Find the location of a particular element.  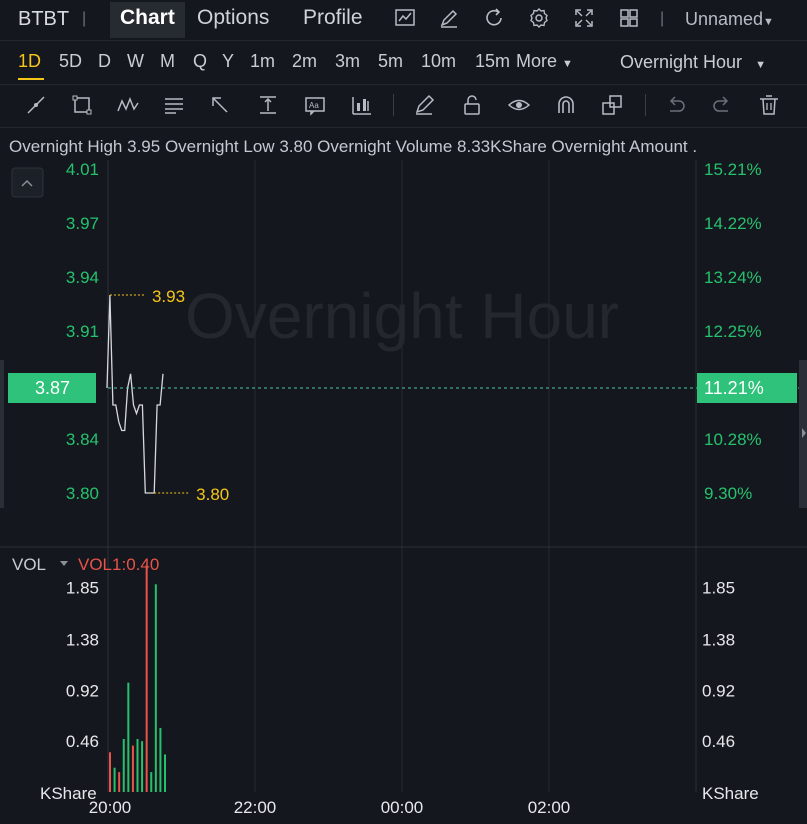

current-price-value: 3.87 is located at coordinates (52, 388).